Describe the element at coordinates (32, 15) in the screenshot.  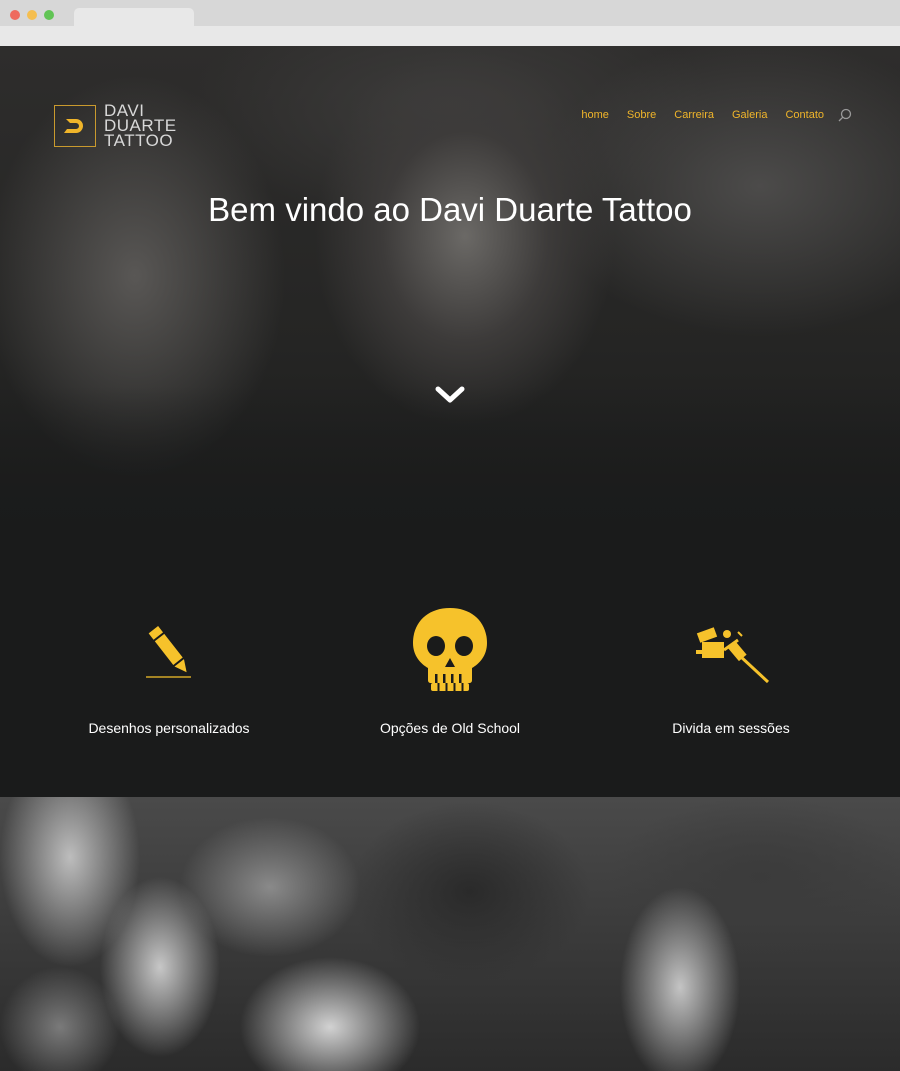
I see `minimize-window-button` at that location.